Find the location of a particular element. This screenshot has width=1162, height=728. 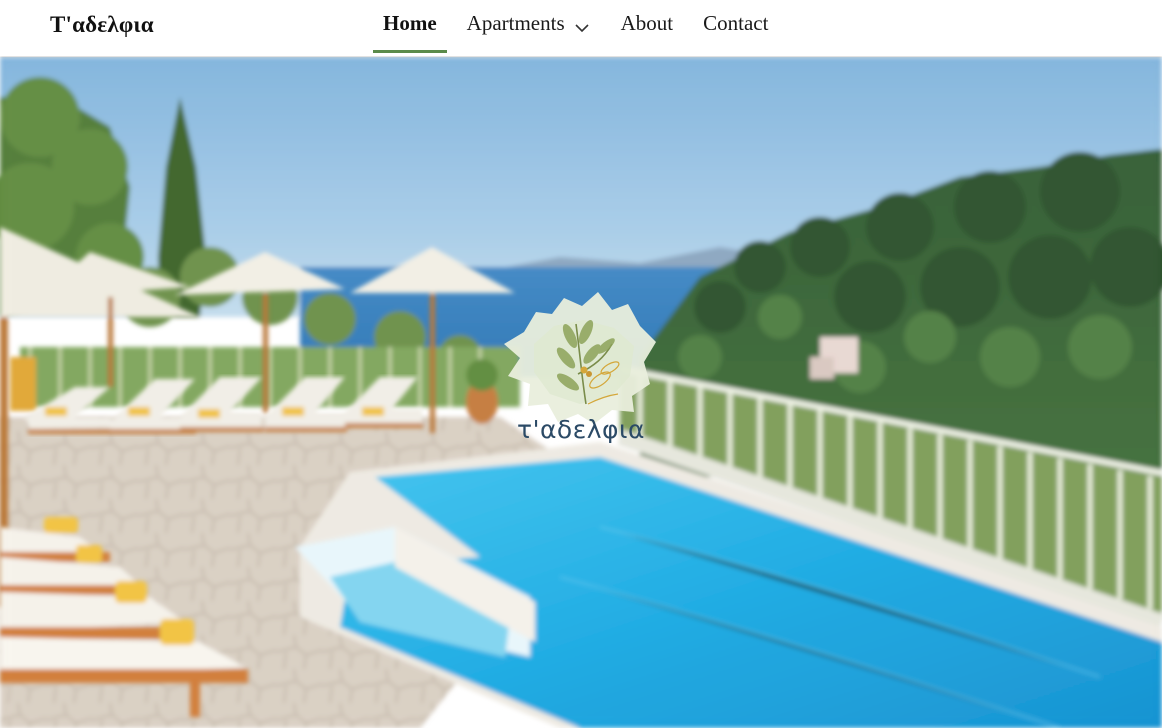

logo-wordmark: τ'αδελφια is located at coordinates (581, 429).